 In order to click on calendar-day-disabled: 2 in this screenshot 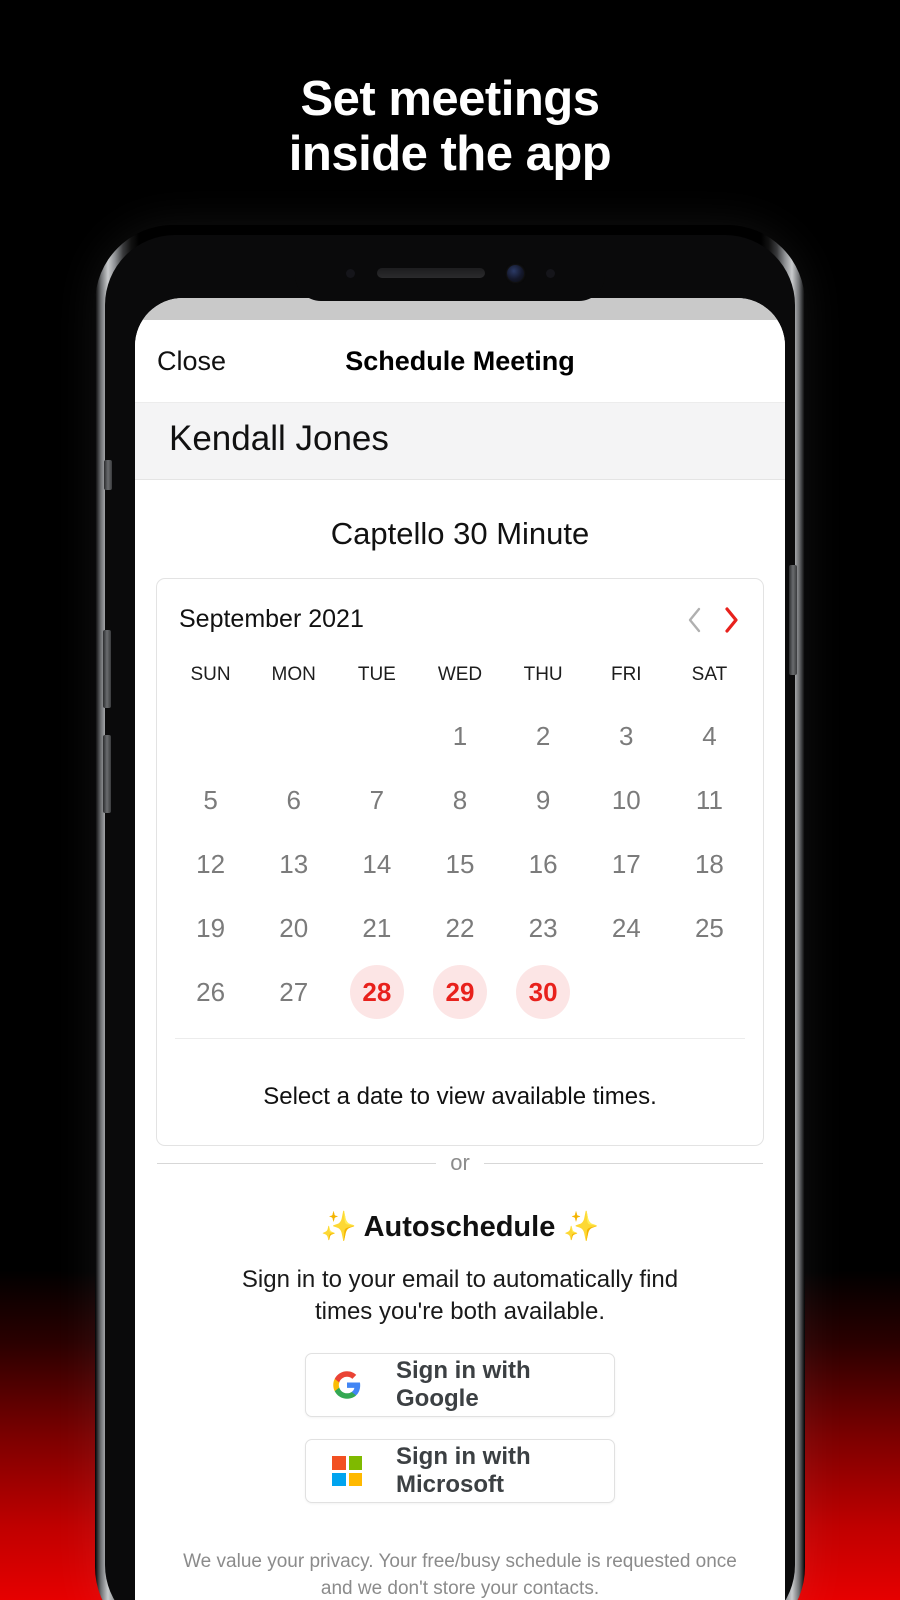, I will do `click(543, 736)`.